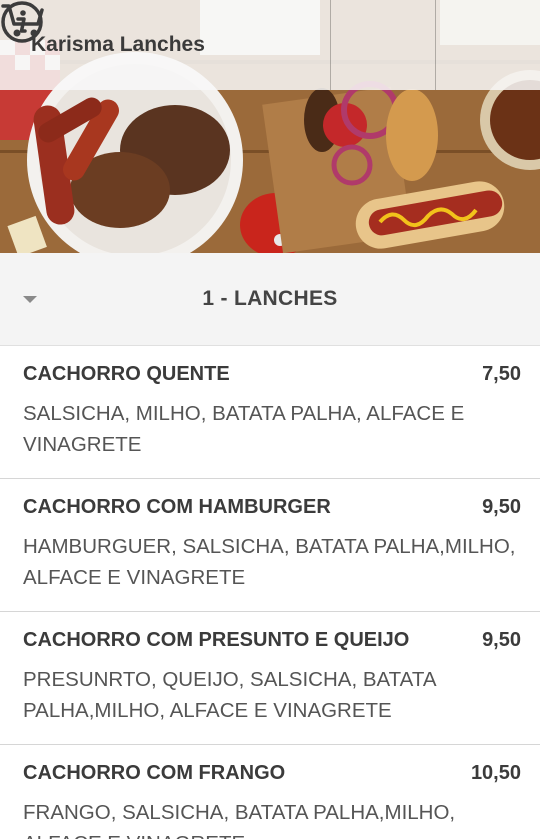 The image size is (540, 839). What do you see at coordinates (22, 20) in the screenshot?
I see `shopping-cart-icon` at bounding box center [22, 20].